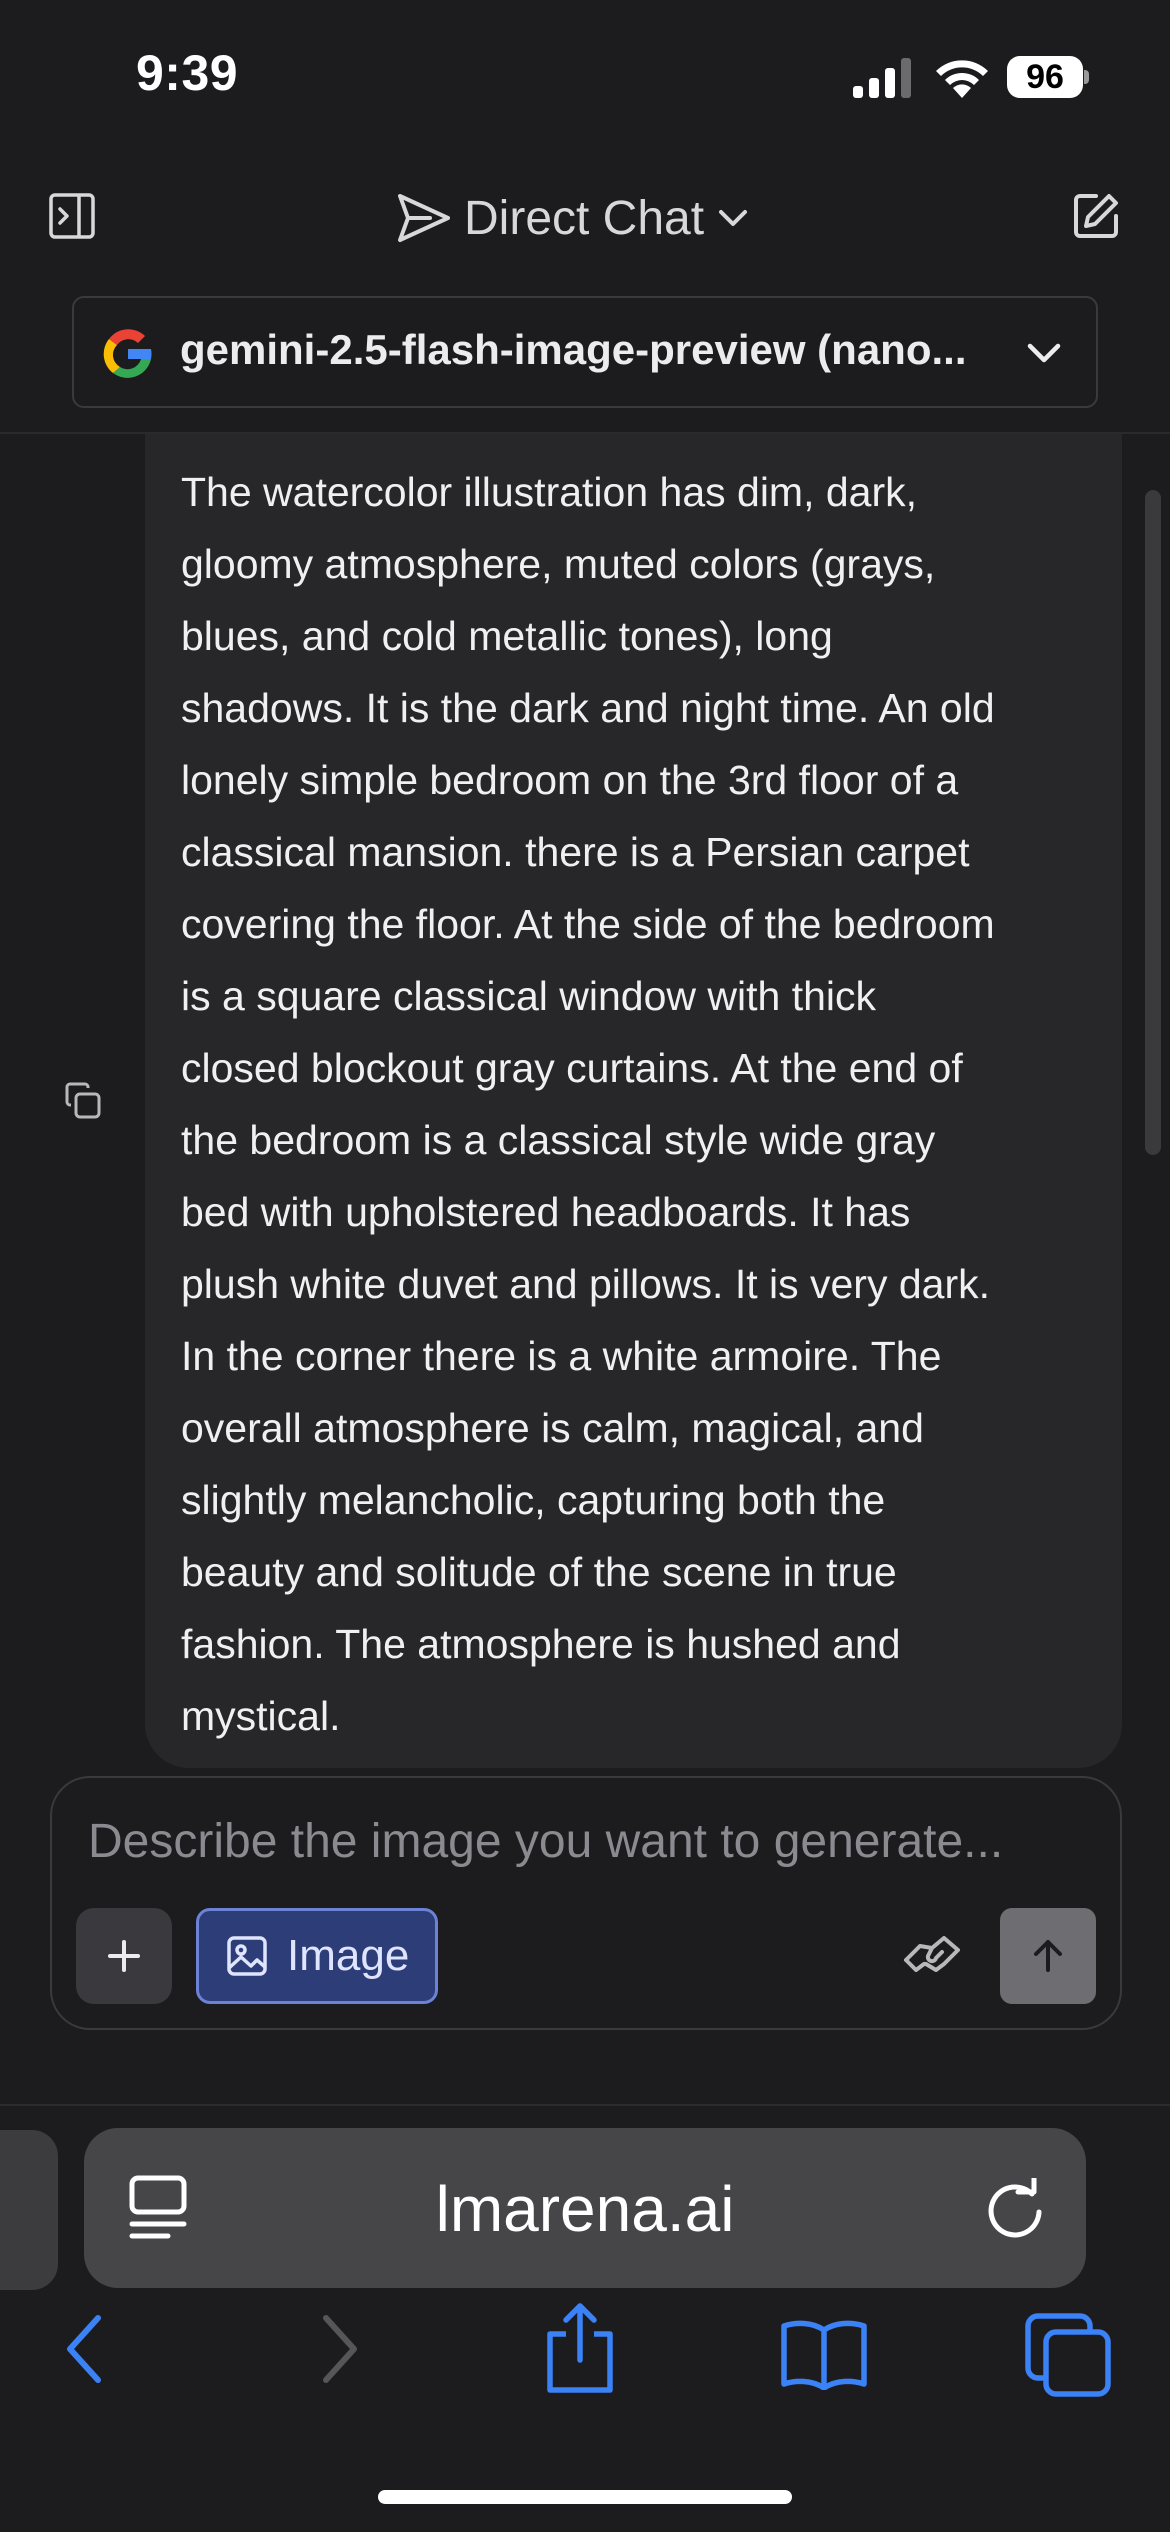  I want to click on message-line: bed with upholstered headboards. It has, so click(546, 1212).